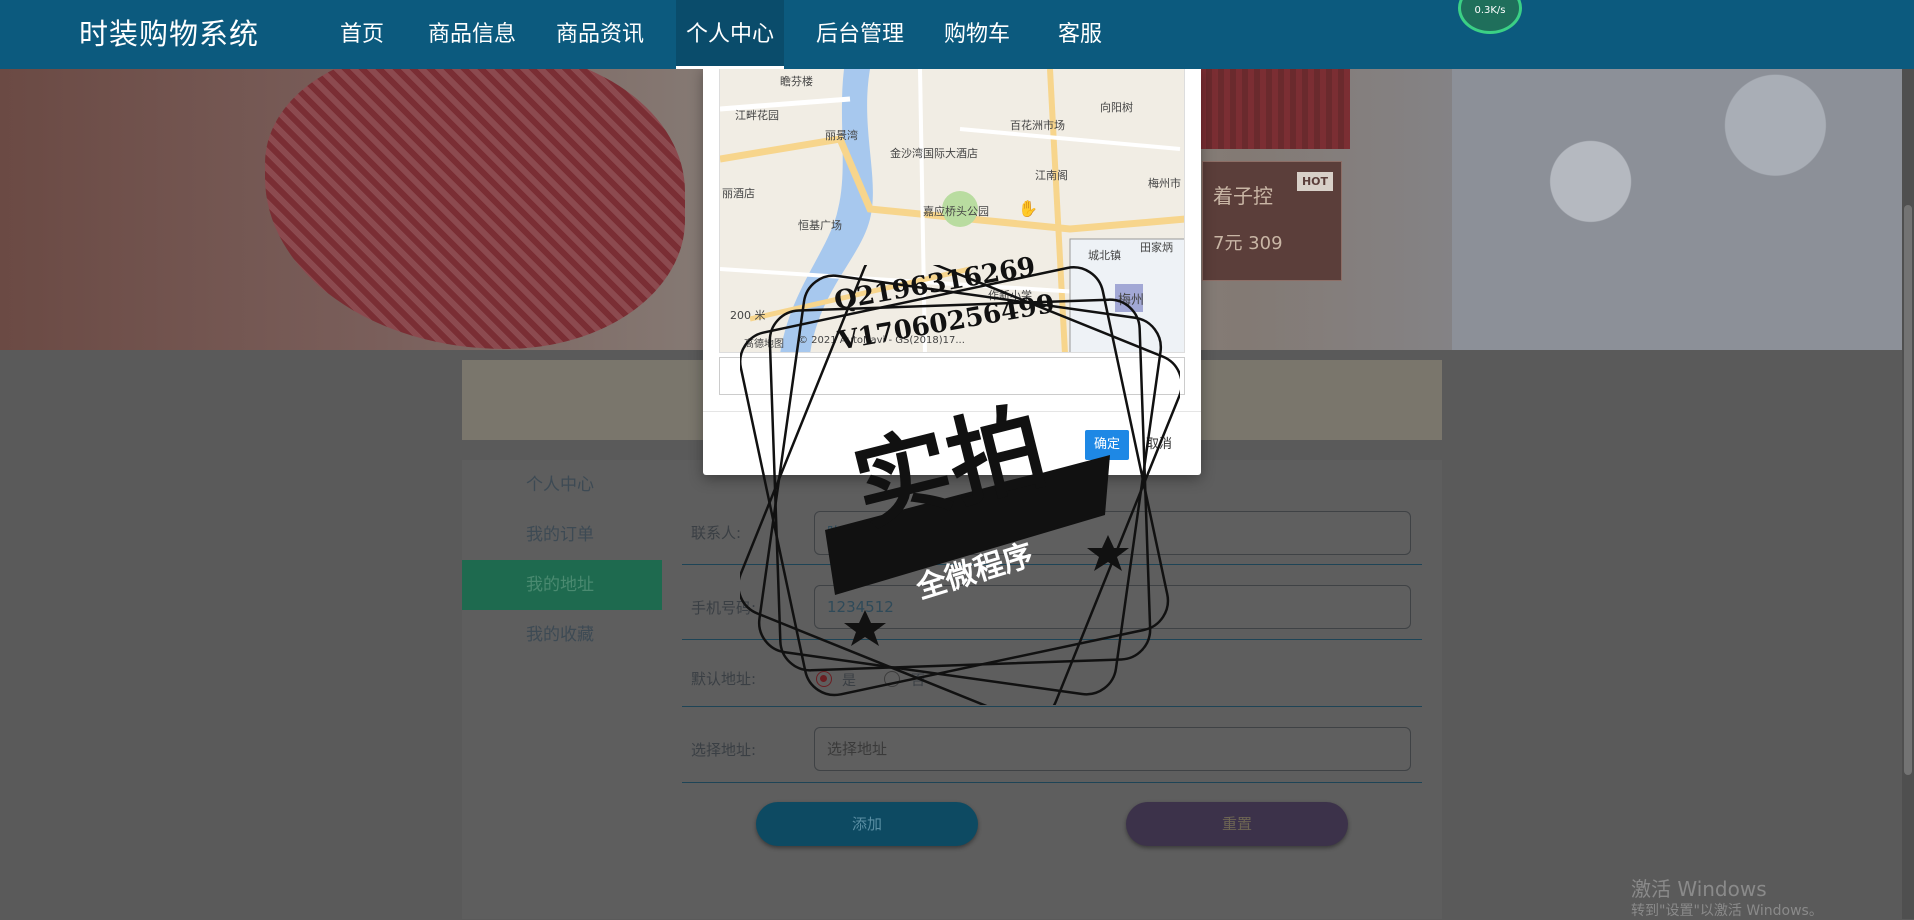  What do you see at coordinates (1908, 490) in the screenshot?
I see `scrollbar-thumb` at bounding box center [1908, 490].